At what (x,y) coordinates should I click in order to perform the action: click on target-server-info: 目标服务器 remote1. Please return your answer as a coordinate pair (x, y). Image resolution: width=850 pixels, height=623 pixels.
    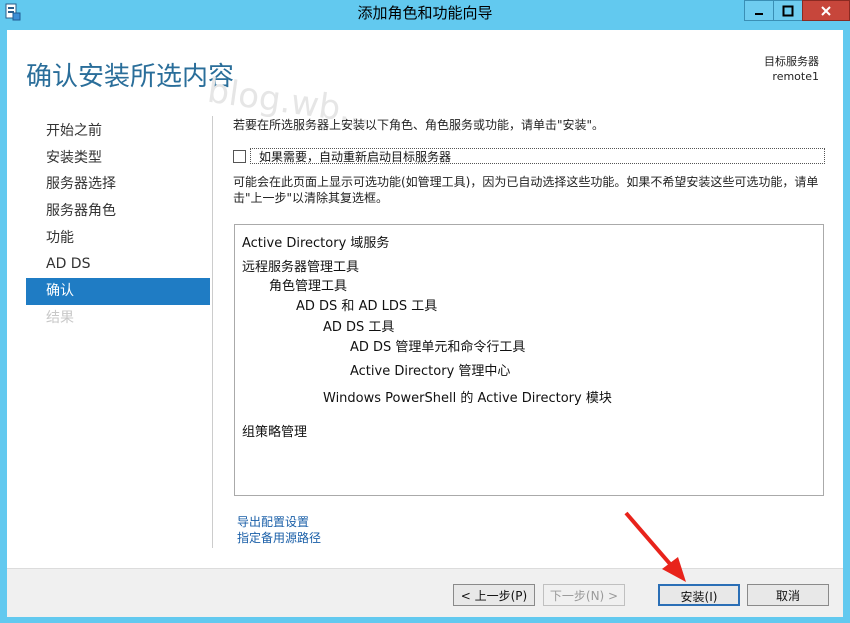
    Looking at the image, I should click on (791, 69).